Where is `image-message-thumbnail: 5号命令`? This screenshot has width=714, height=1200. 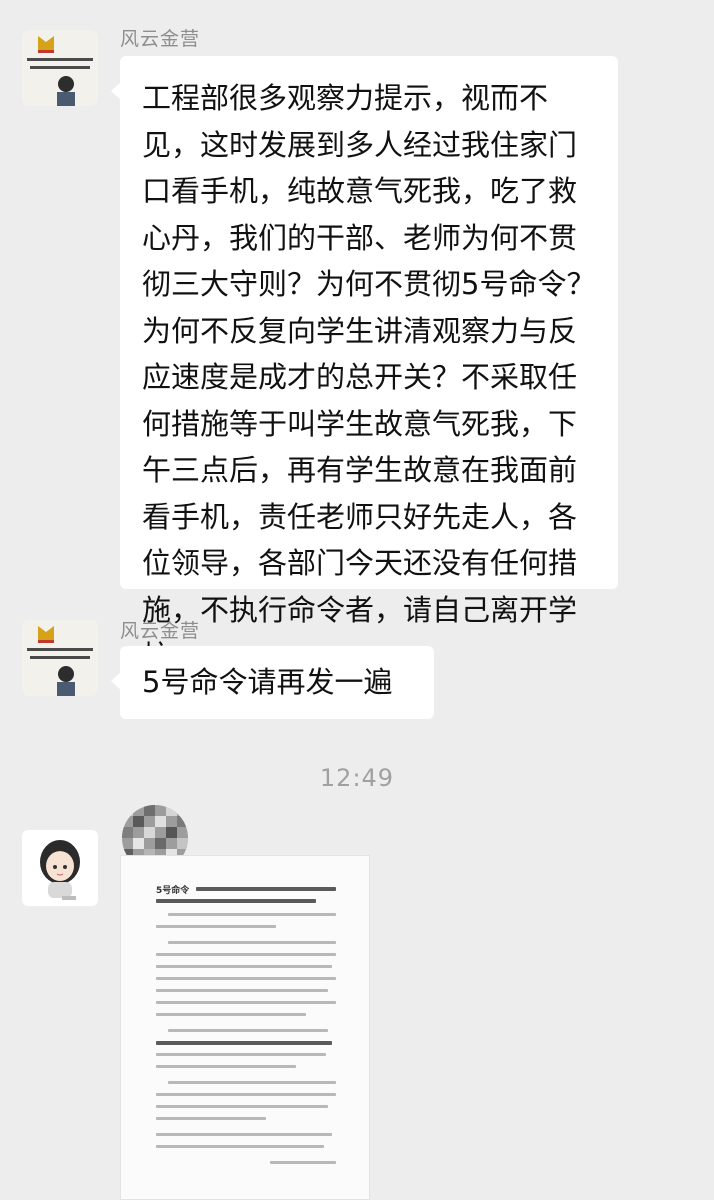
image-message-thumbnail: 5号命令 is located at coordinates (245, 1027).